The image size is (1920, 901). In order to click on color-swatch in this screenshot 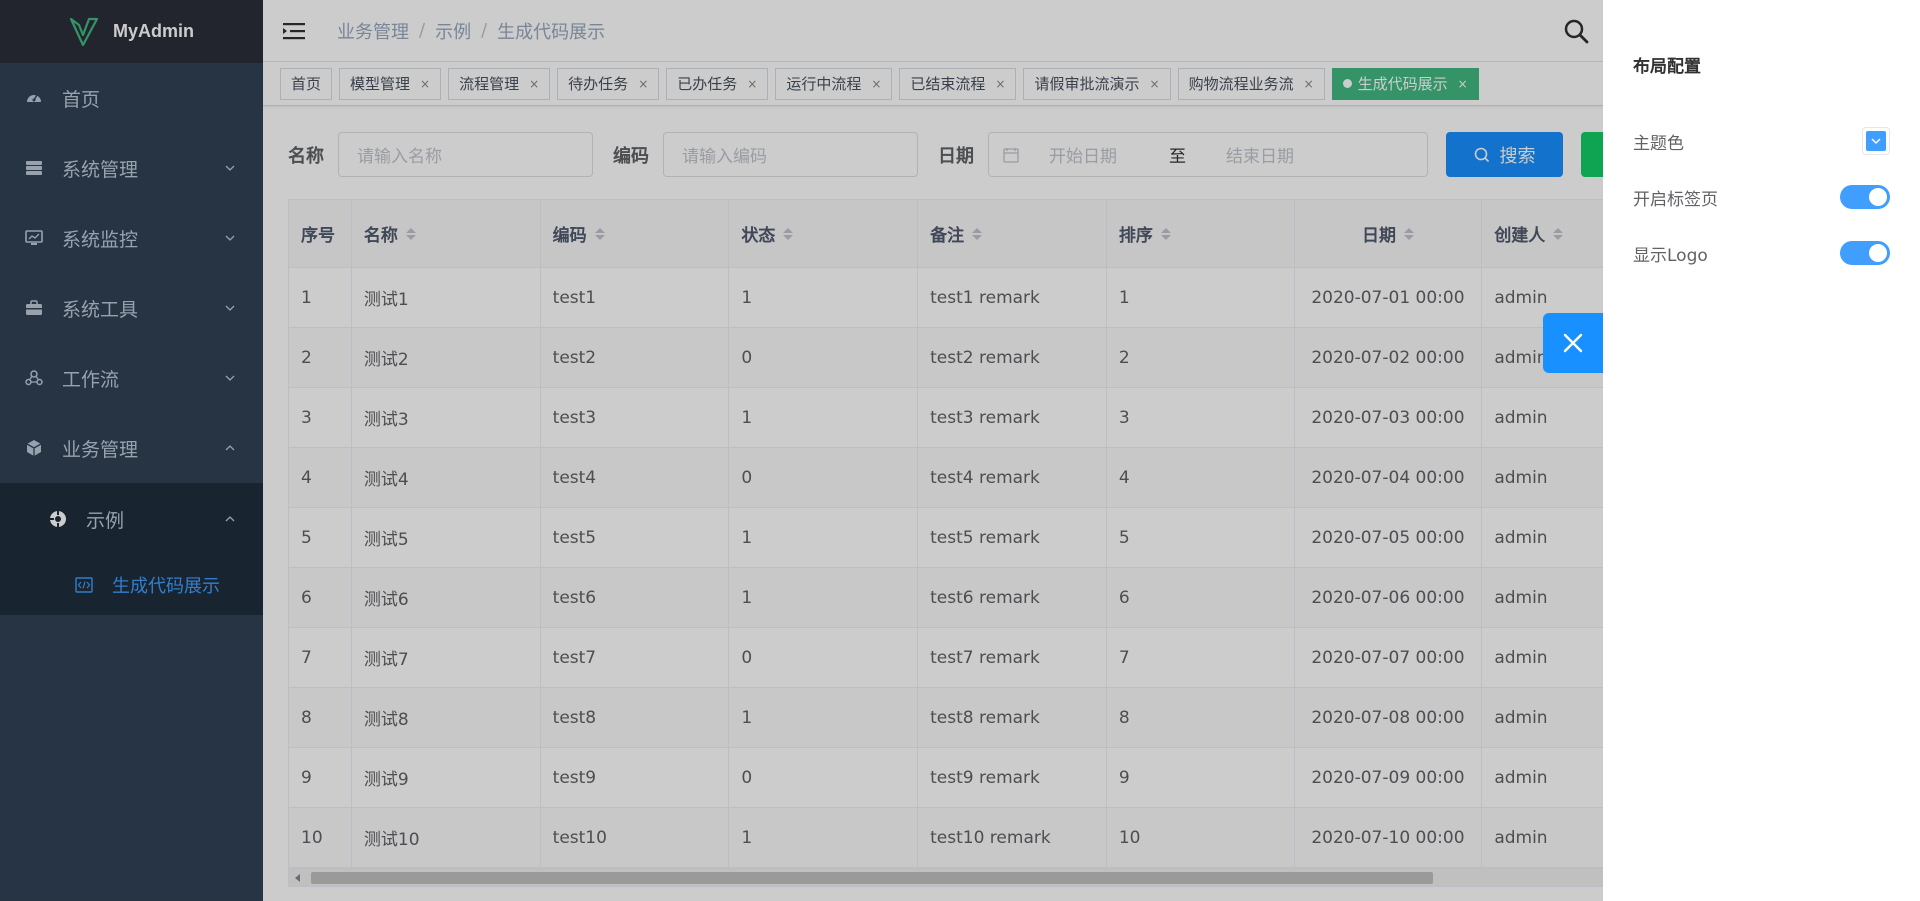, I will do `click(1876, 141)`.